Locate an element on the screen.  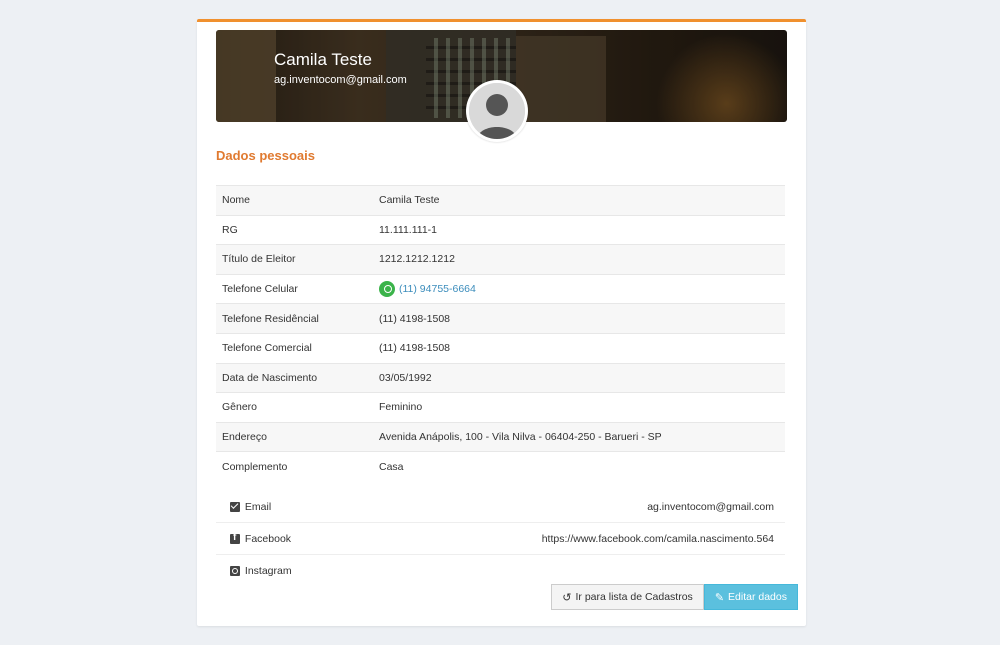
edit-data-label: Editar dados is located at coordinates (757, 597).